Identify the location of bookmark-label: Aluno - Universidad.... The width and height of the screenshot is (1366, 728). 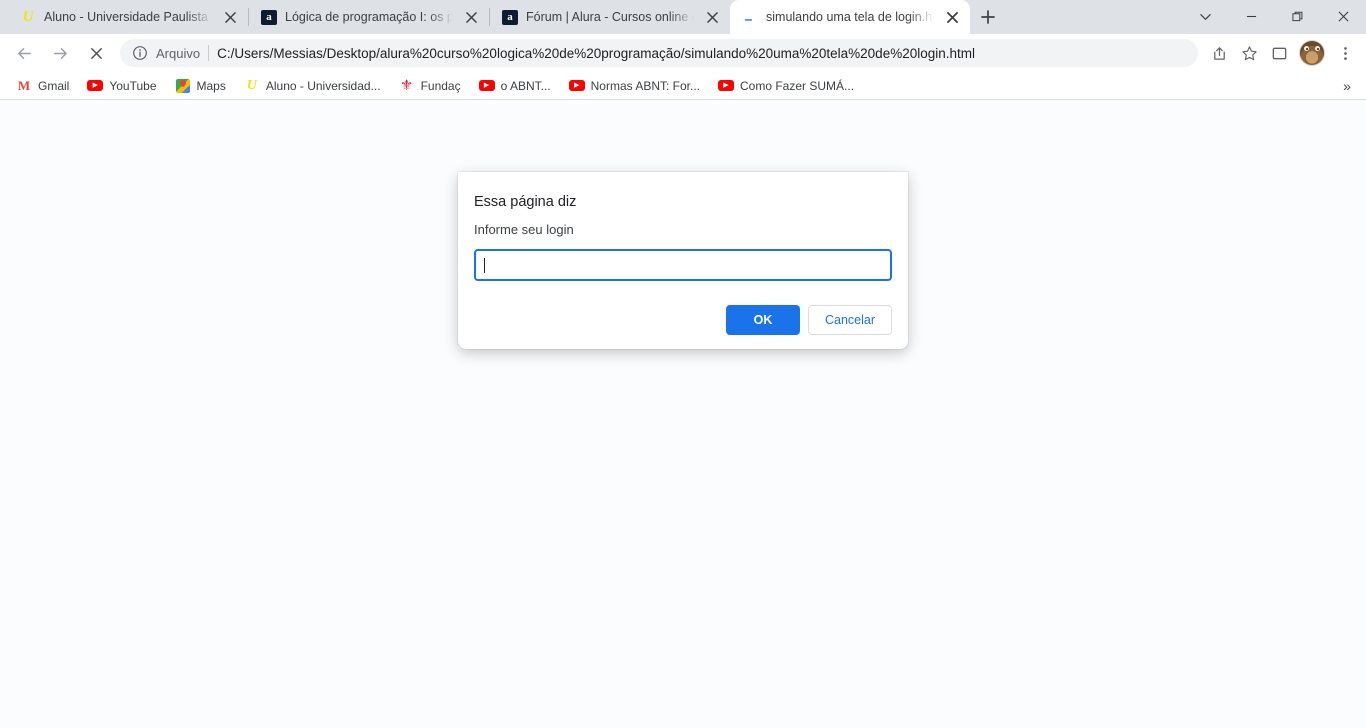
(323, 85).